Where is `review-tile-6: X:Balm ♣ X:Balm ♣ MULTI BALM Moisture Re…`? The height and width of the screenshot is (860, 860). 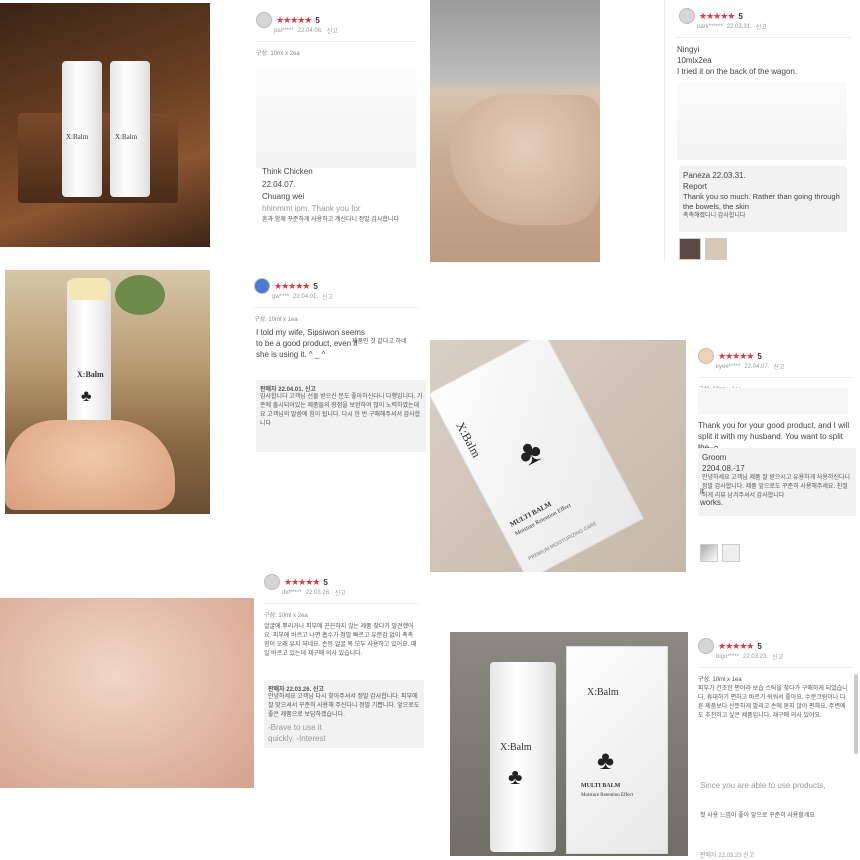
review-tile-6: X:Balm ♣ X:Balm ♣ MULTI BALM Moisture Re… is located at coordinates (653, 745).